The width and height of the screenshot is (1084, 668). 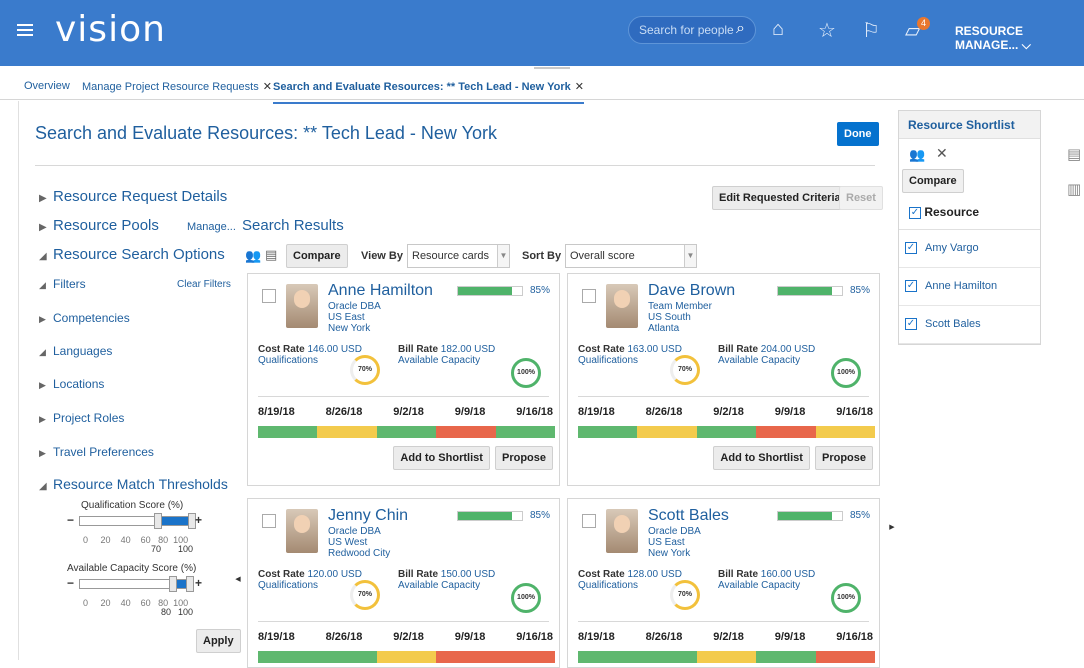 I want to click on expand-triangle-icon: ▶, so click(x=42, y=385).